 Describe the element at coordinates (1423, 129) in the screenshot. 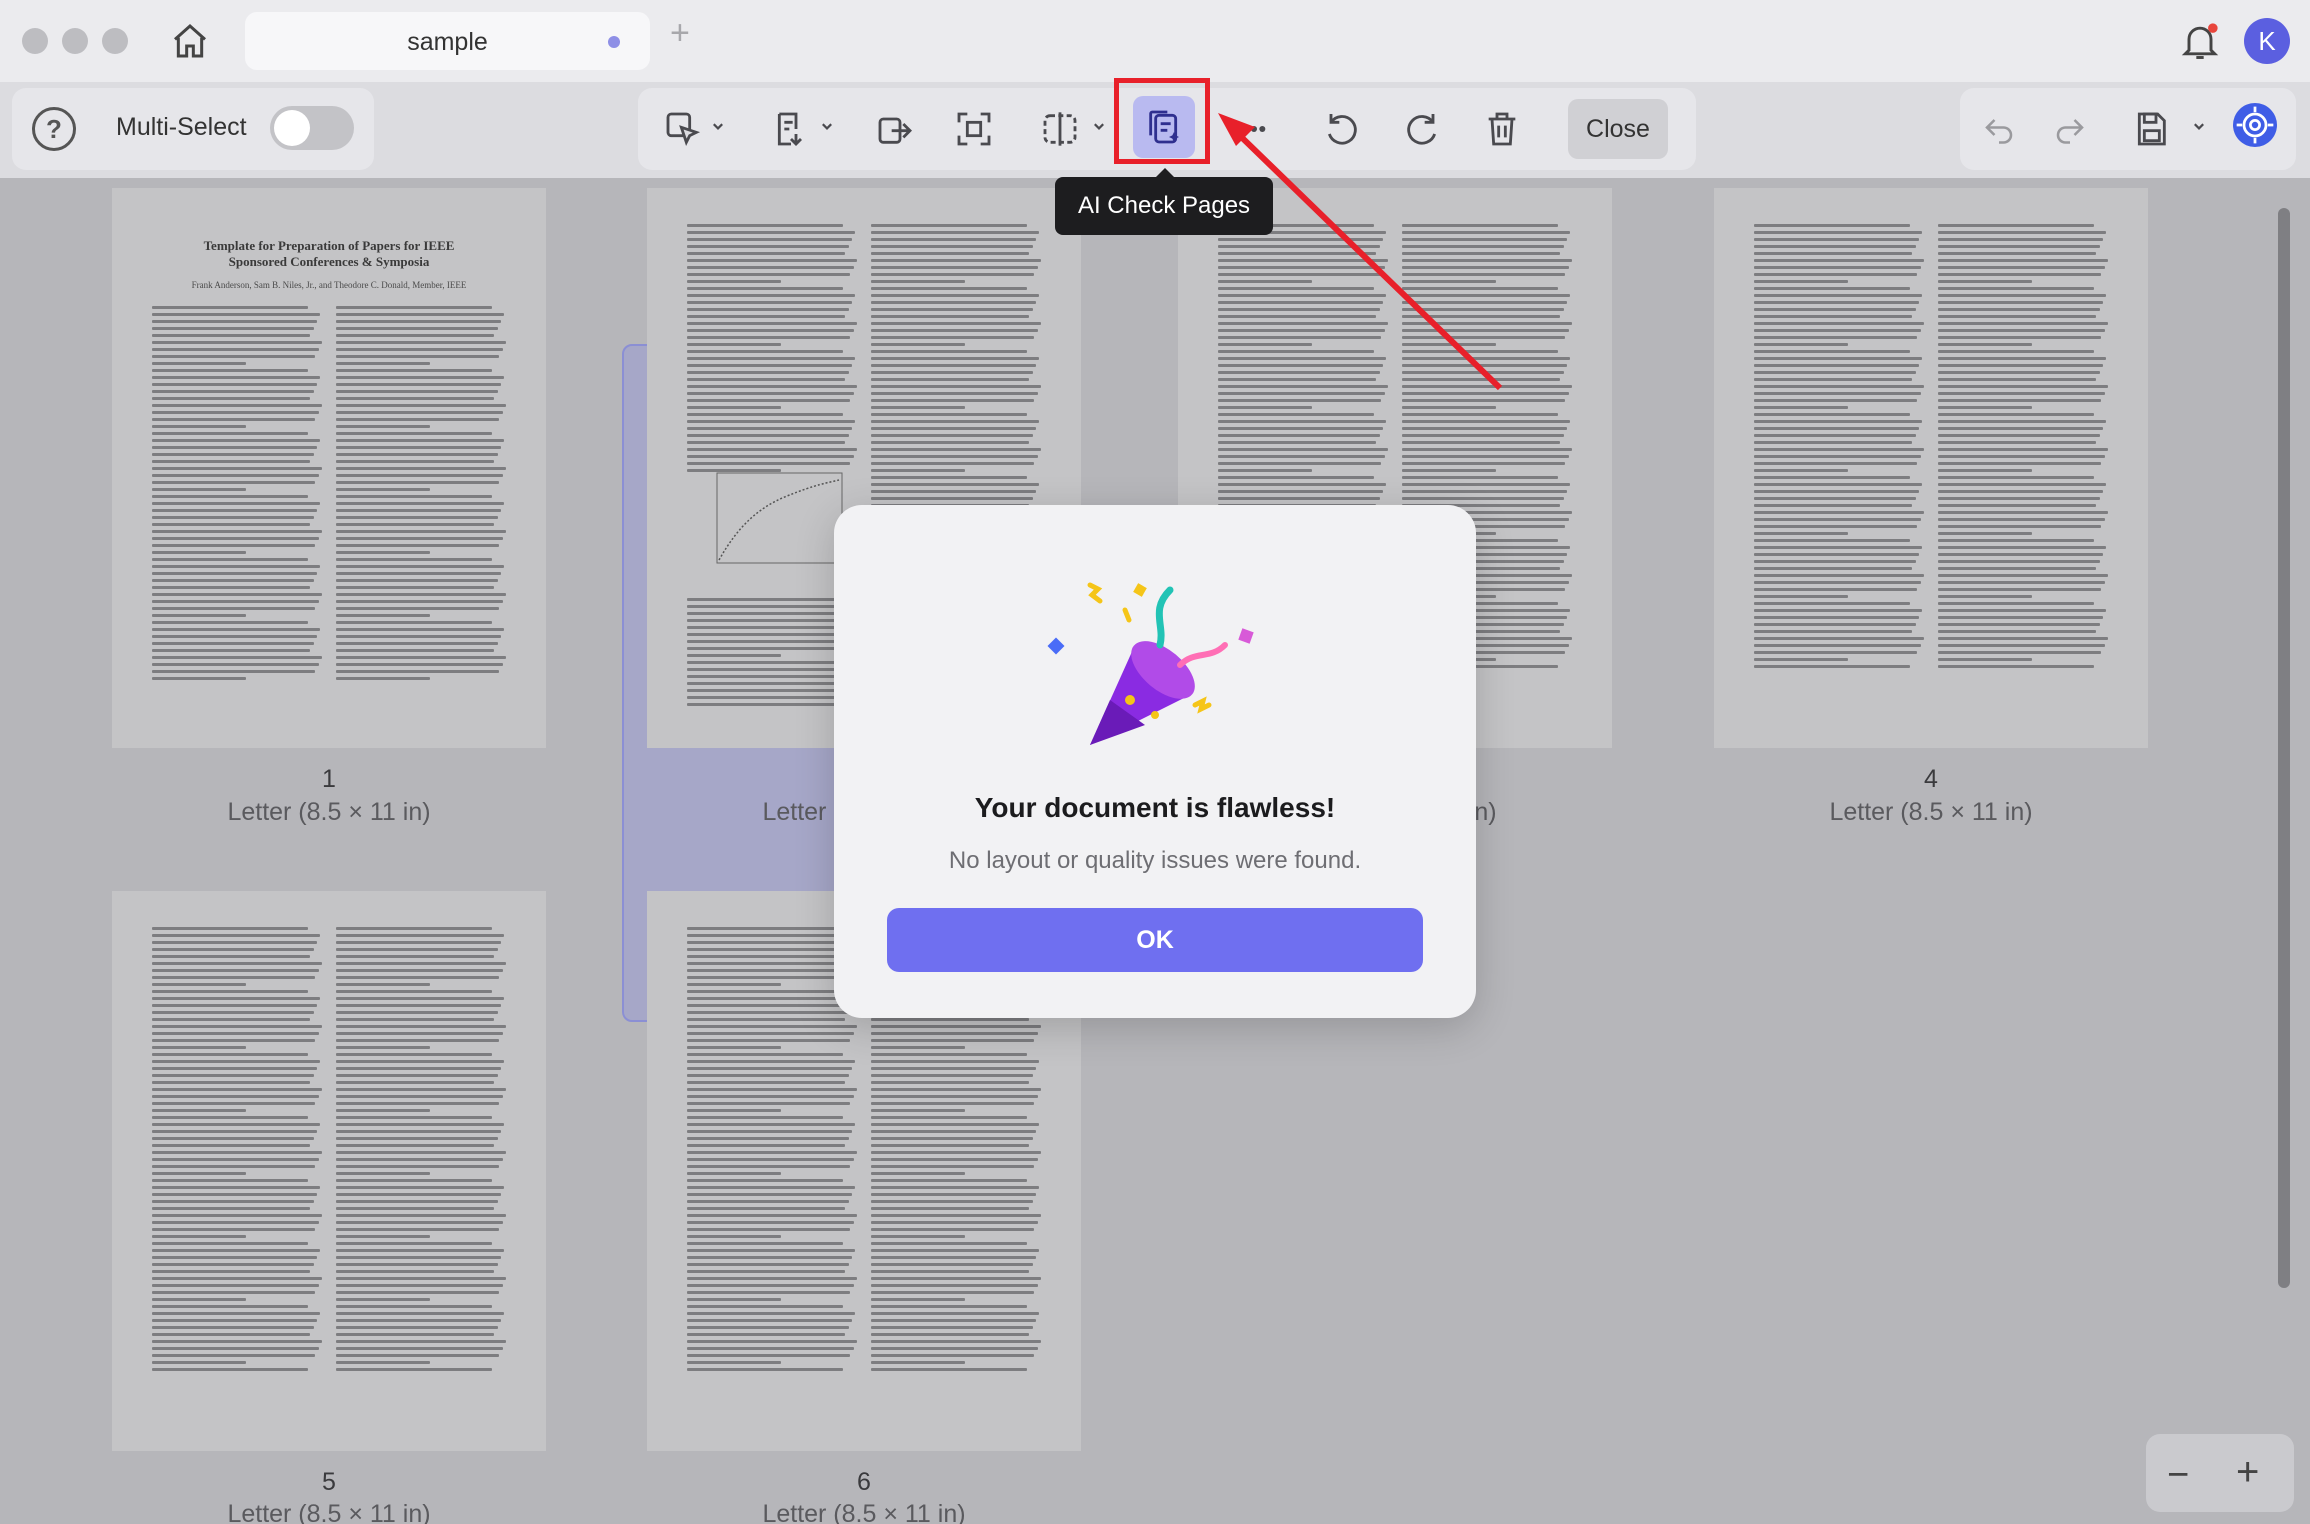

I see `rotate-right-icon` at that location.